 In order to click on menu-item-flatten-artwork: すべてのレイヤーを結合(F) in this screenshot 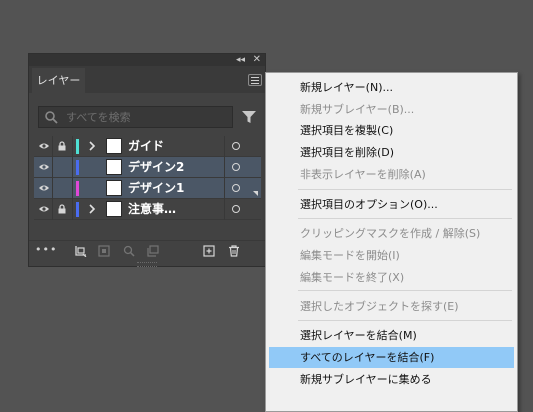, I will do `click(391, 357)`.